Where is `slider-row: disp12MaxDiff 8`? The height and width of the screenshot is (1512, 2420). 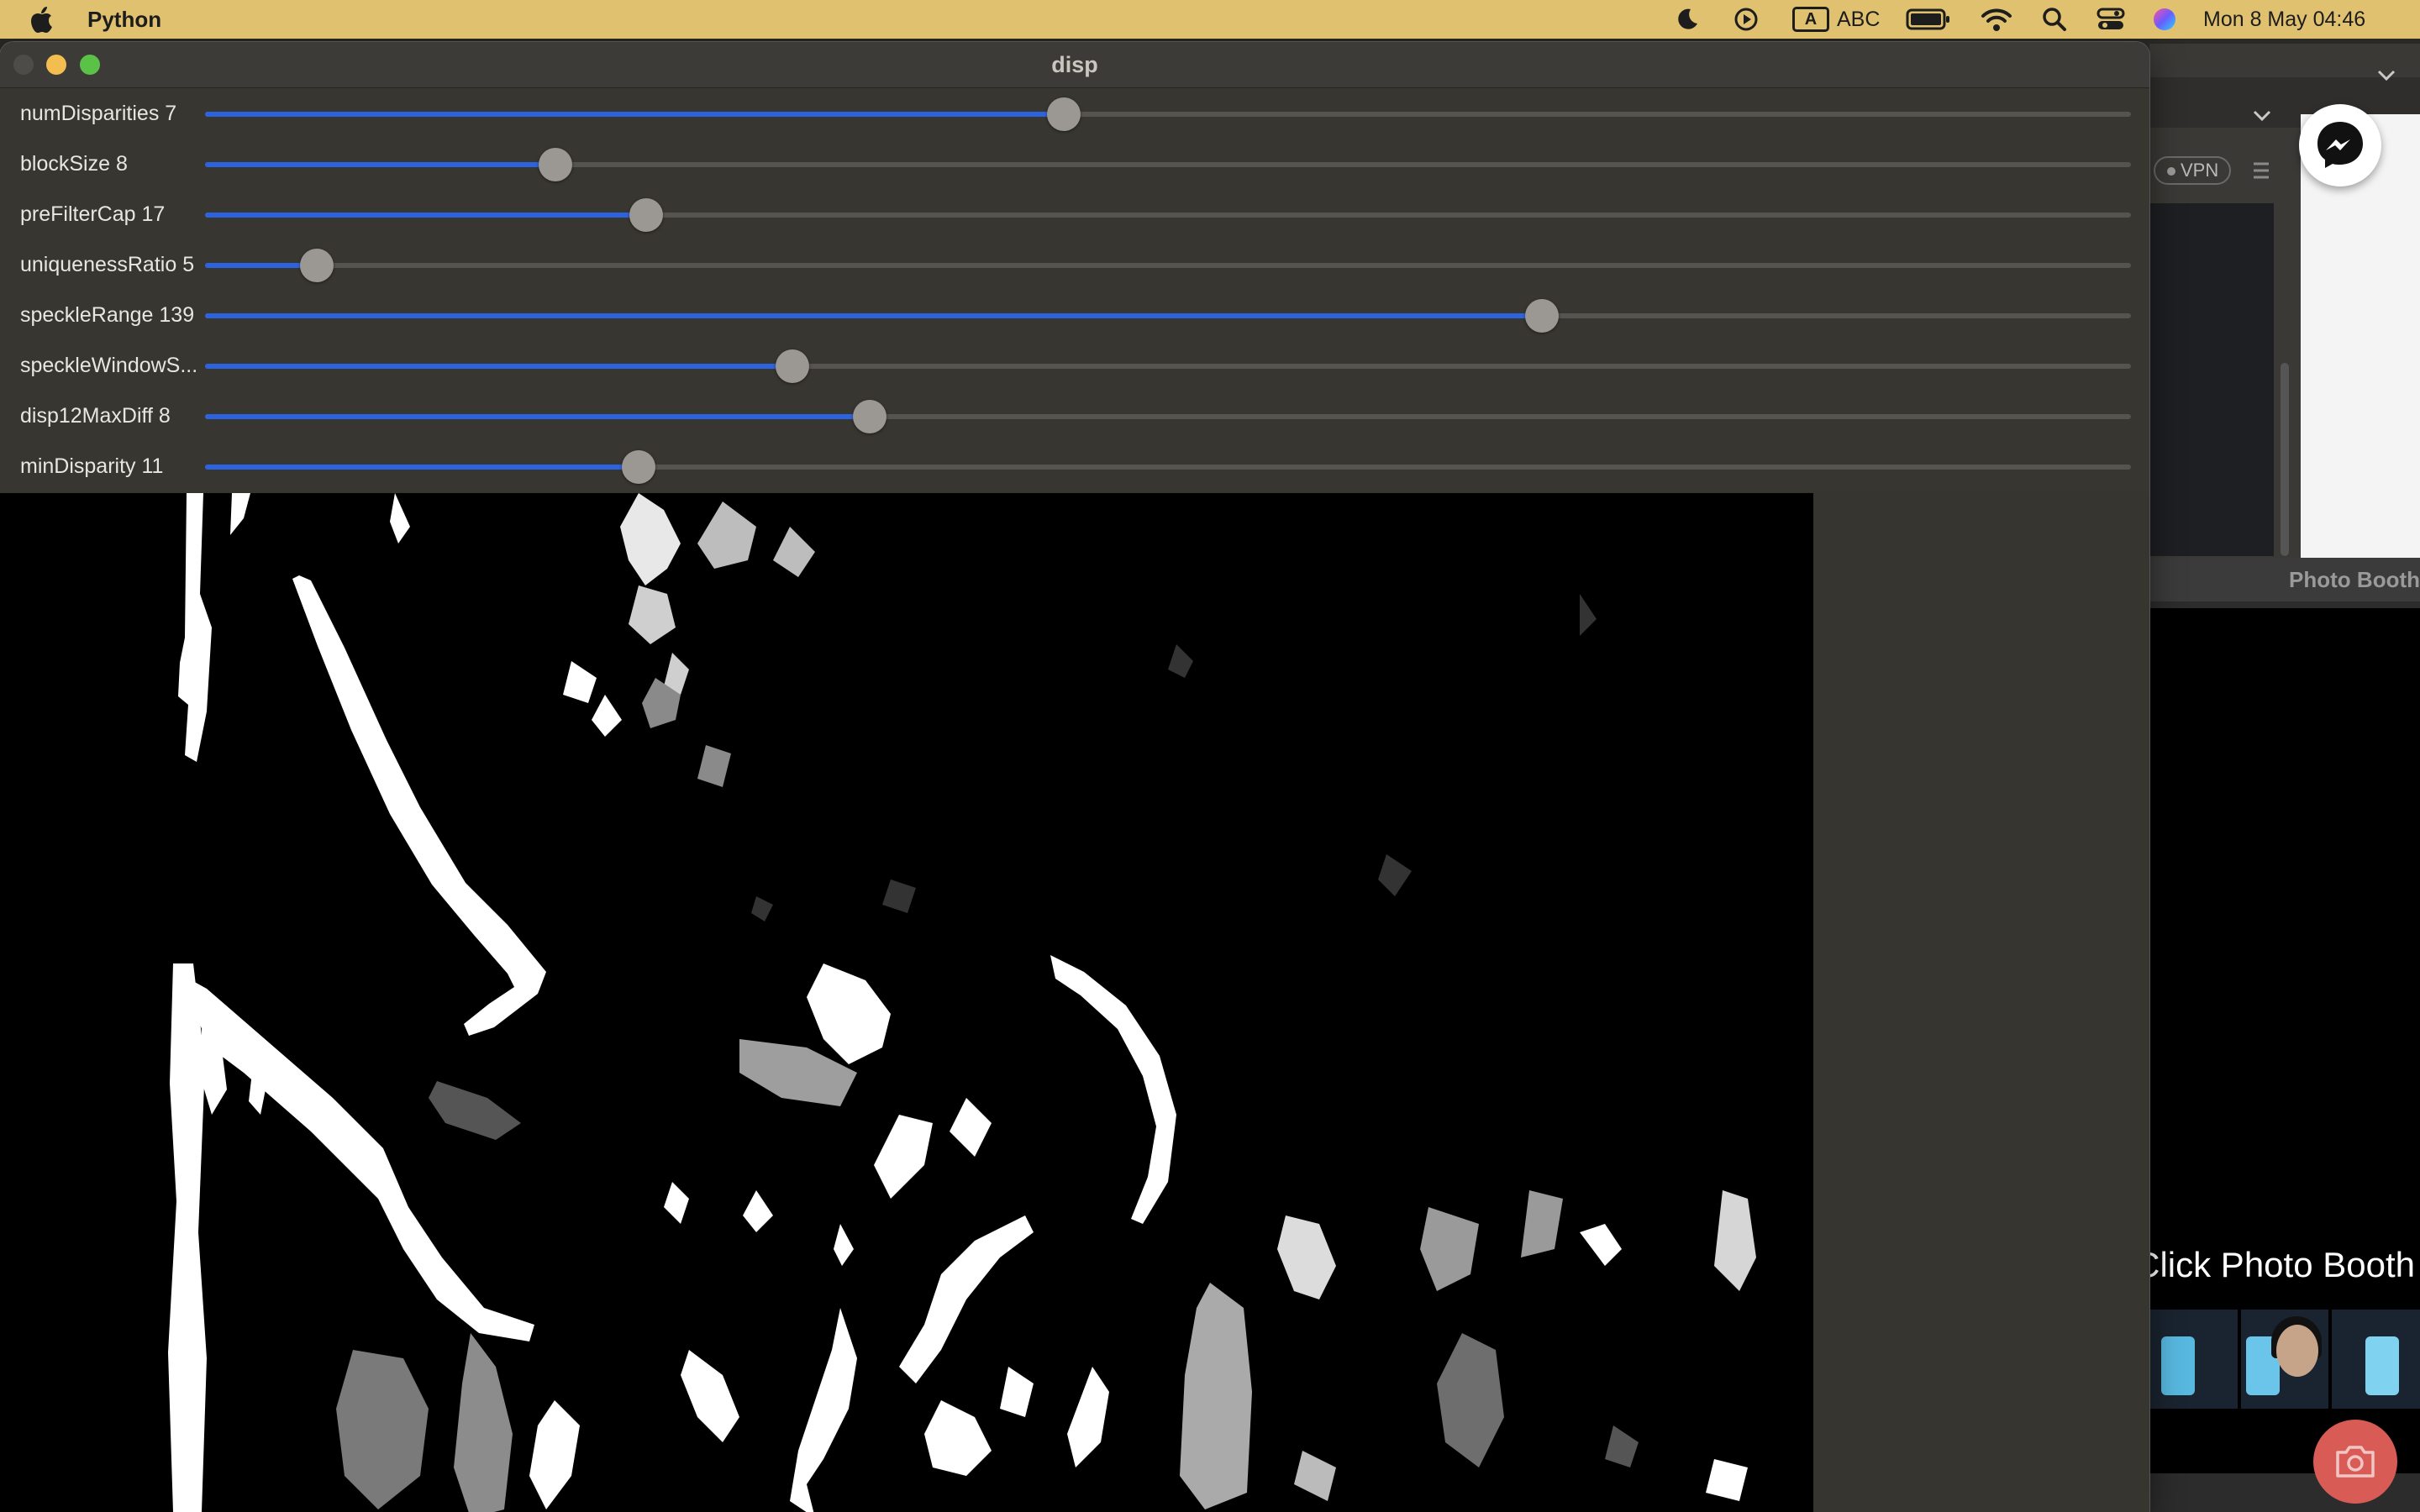 slider-row: disp12MaxDiff 8 is located at coordinates (1074, 416).